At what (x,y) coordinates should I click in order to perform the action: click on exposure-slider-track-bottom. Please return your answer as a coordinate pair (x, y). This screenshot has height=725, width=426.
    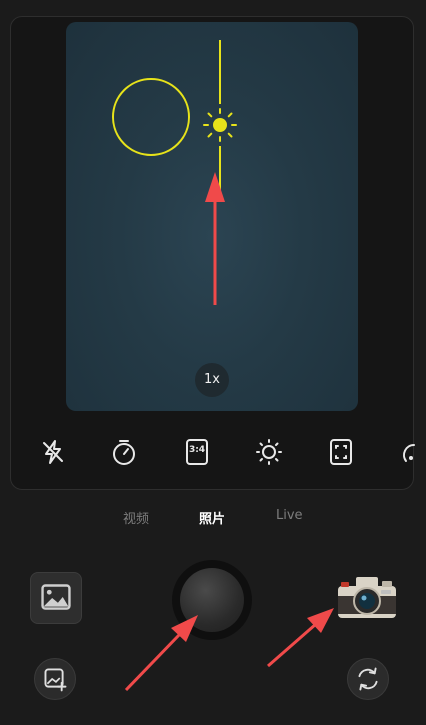
    Looking at the image, I should click on (220, 172).